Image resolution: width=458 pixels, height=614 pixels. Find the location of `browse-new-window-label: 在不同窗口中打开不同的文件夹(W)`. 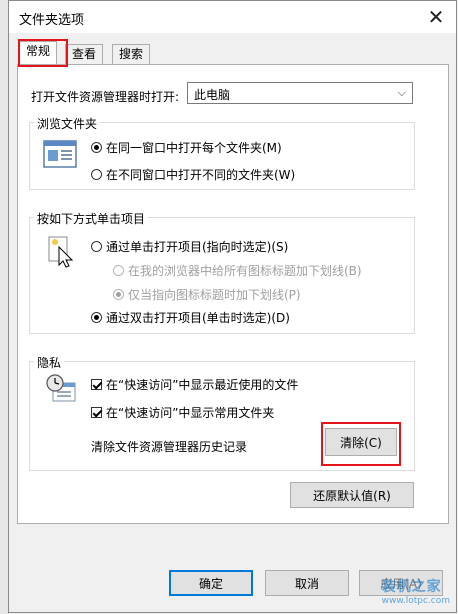

browse-new-window-label: 在不同窗口中打开不同的文件夹(W) is located at coordinates (201, 175).